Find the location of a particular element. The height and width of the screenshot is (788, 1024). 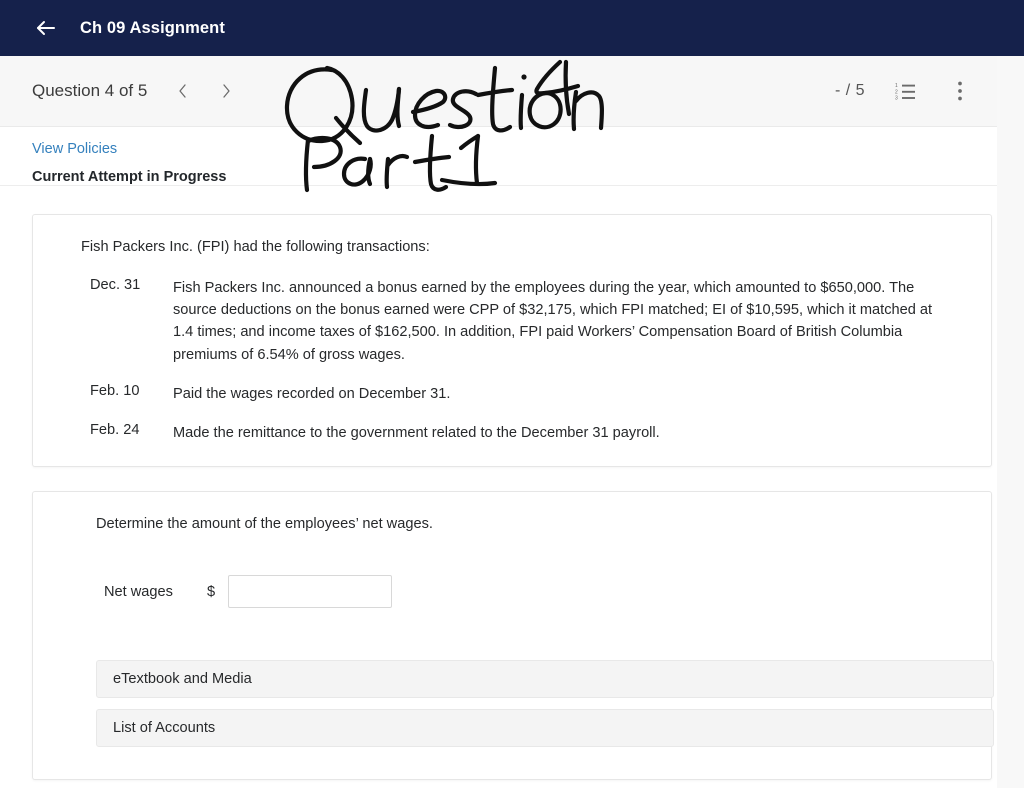

more-vertical-icon is located at coordinates (960, 91).